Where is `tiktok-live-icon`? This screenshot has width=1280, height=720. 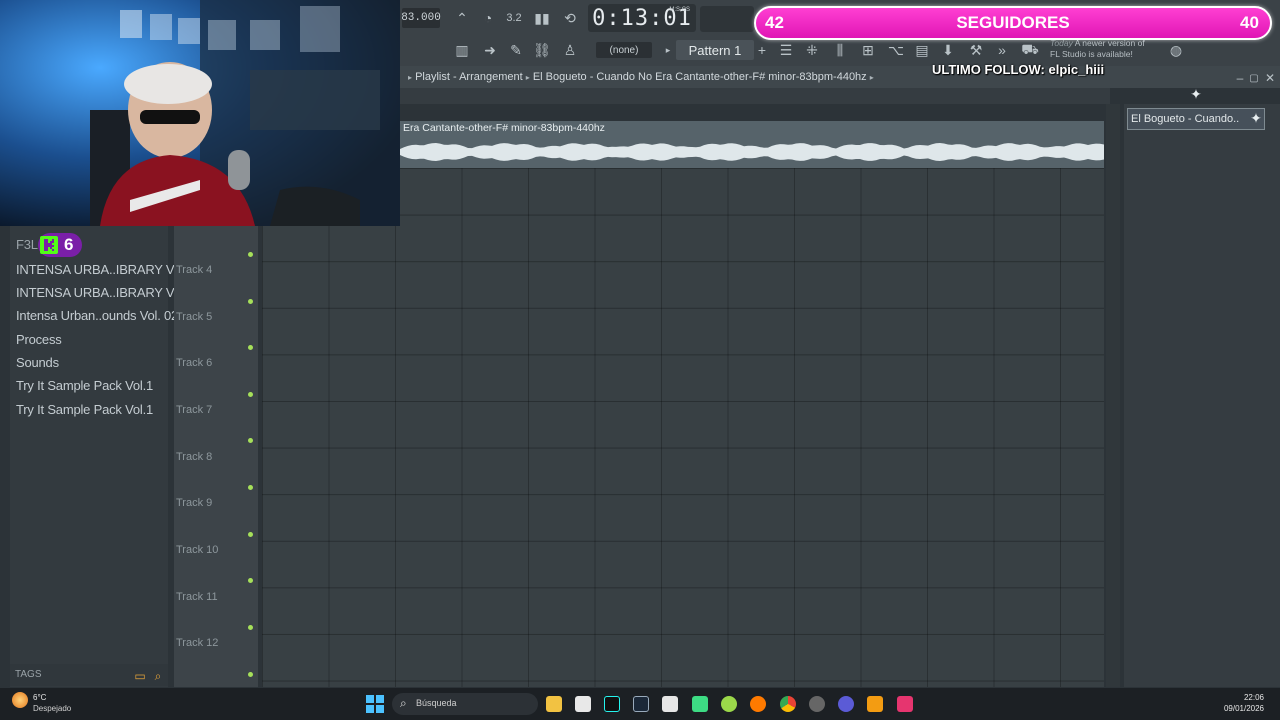
tiktok-live-icon is located at coordinates (905, 704).